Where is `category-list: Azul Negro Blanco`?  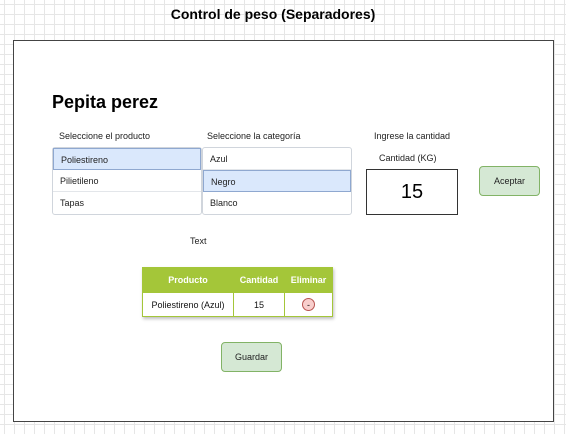 category-list: Azul Negro Blanco is located at coordinates (277, 181).